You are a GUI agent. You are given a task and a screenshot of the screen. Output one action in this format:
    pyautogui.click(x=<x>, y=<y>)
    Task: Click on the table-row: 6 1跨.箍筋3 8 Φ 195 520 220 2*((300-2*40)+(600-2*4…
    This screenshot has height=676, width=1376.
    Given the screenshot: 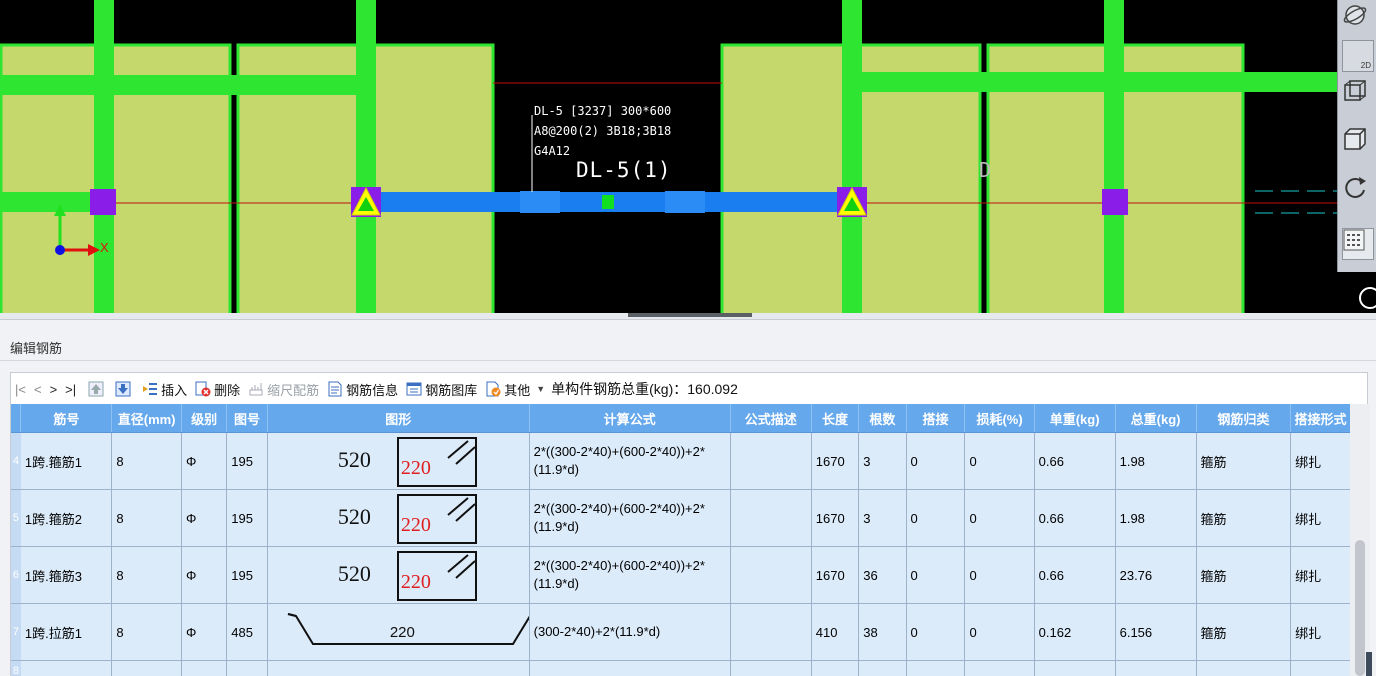 What is the action you would take?
    pyautogui.click(x=681, y=575)
    